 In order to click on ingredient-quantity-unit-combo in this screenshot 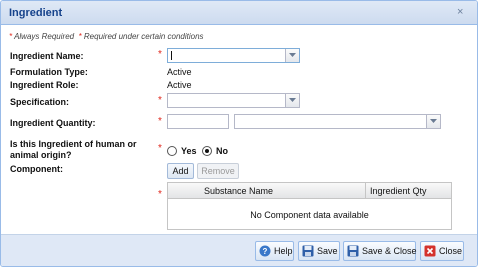, I will do `click(337, 121)`.